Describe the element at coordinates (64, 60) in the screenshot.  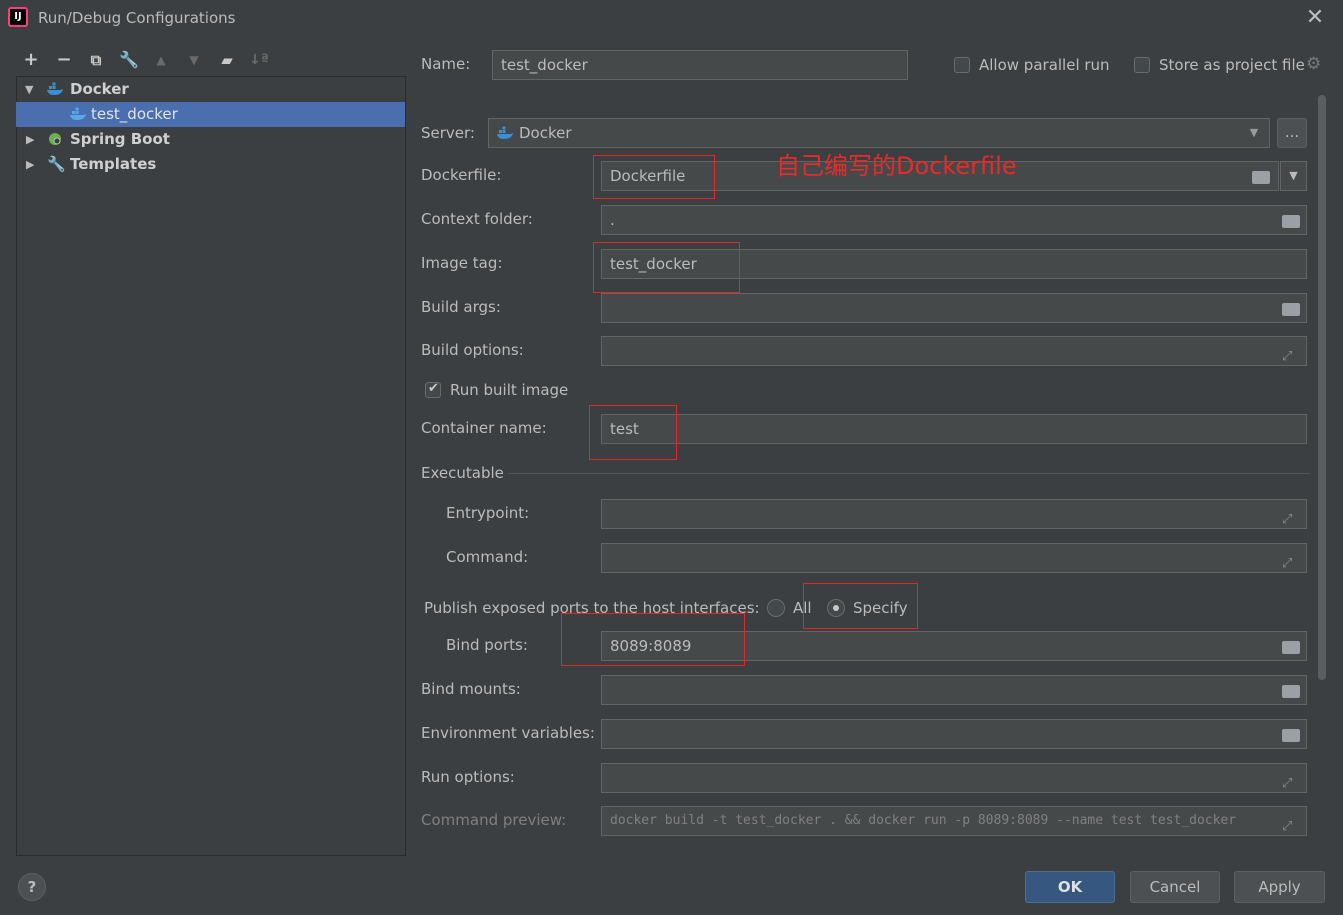
I see `remove-icon: −` at that location.